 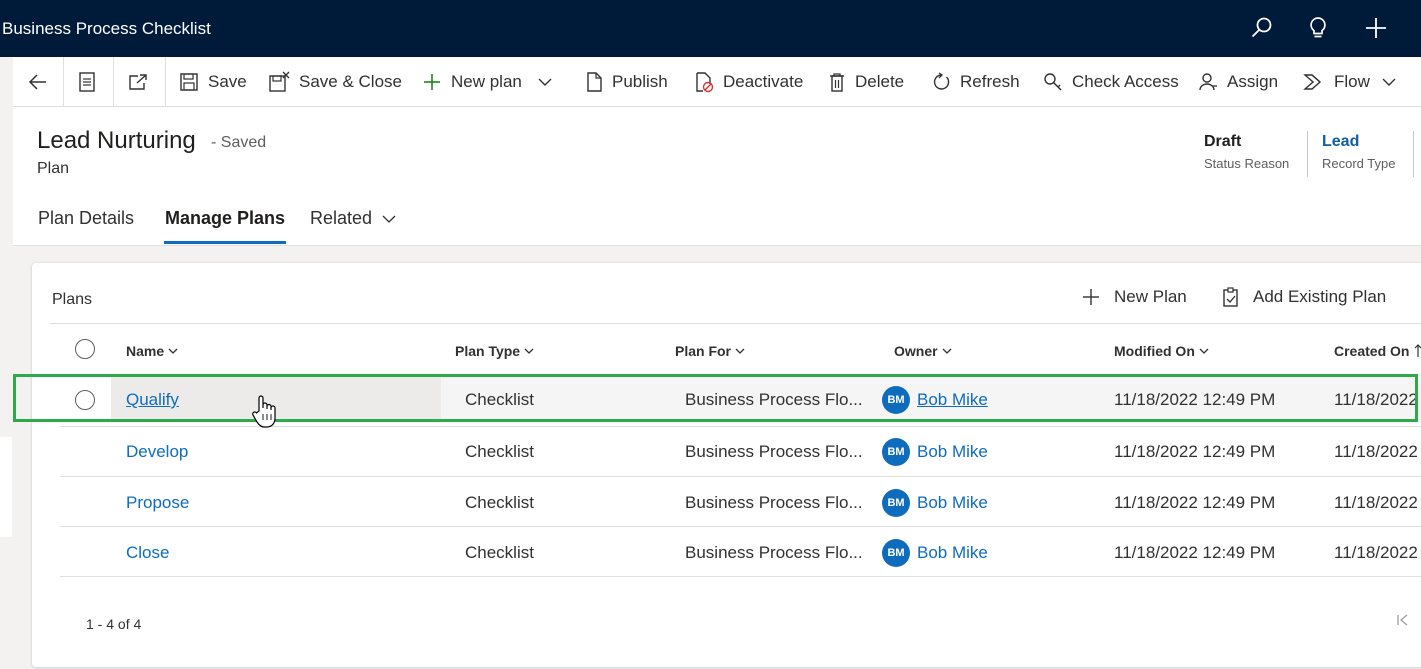 I want to click on add-existing-plan-button: Add Existing Plan, so click(x=1304, y=297).